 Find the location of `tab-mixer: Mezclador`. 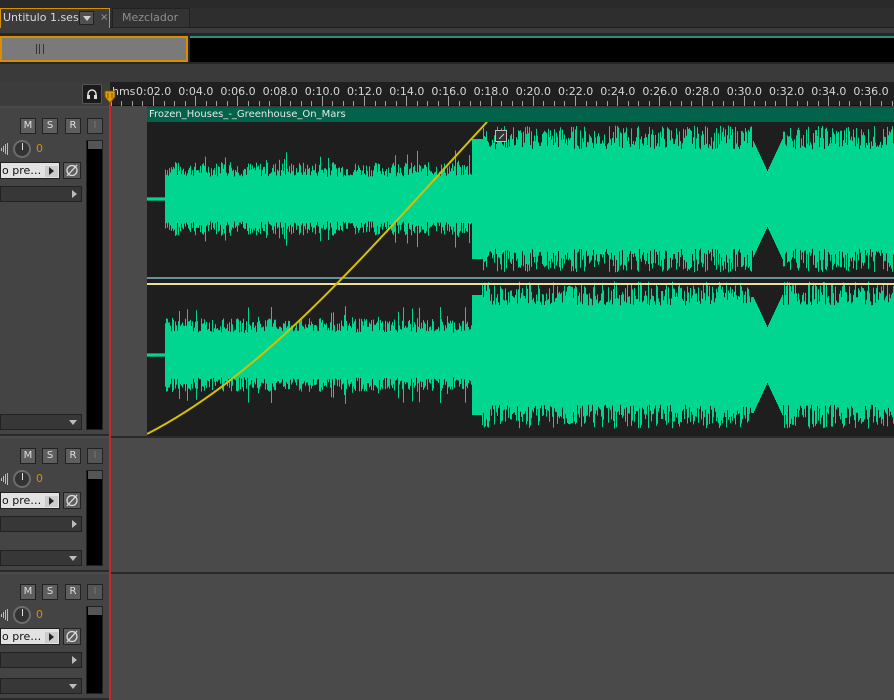

tab-mixer: Mezclador is located at coordinates (151, 18).